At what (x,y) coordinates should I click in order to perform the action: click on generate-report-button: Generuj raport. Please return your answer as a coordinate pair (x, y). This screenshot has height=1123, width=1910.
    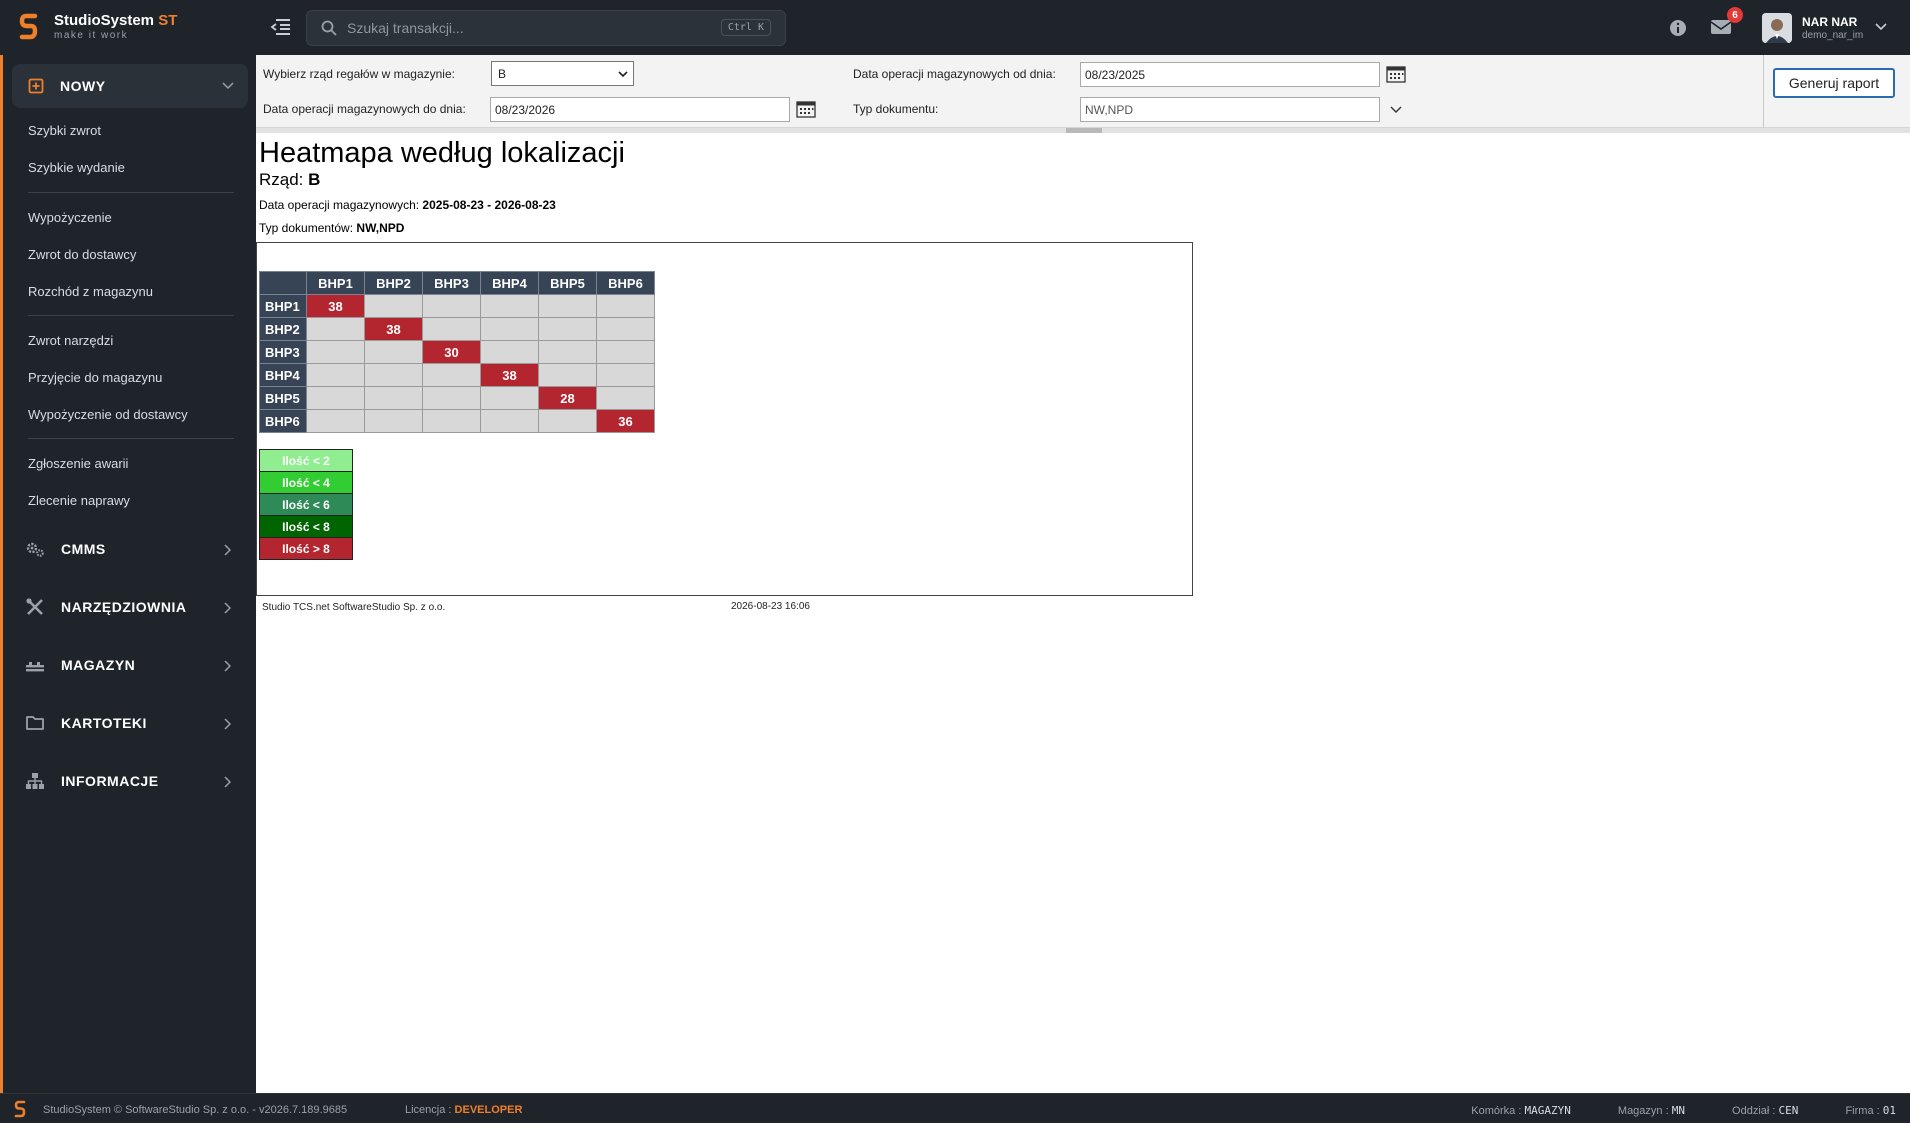
    Looking at the image, I should click on (1834, 83).